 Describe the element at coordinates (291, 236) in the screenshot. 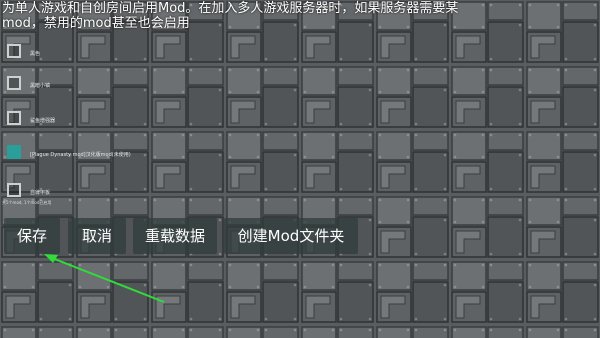

I see `create-mod-folder-button: 创建Mod文件夹` at that location.